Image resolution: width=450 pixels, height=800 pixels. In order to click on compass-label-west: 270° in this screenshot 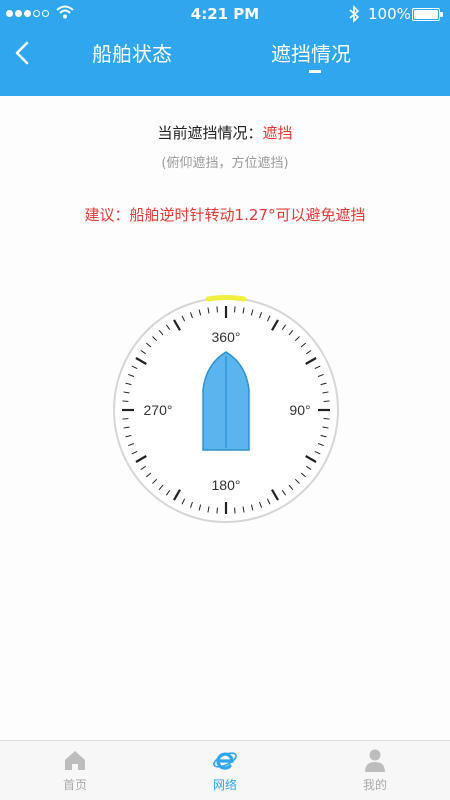, I will do `click(158, 410)`.